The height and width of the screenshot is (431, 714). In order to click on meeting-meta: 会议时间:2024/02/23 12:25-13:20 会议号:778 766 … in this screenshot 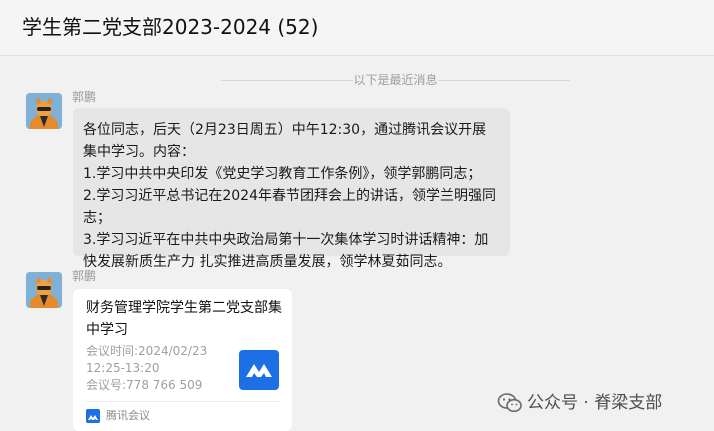, I will do `click(160, 368)`.